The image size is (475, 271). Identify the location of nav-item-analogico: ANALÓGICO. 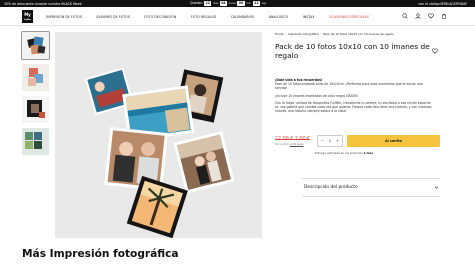
(279, 17).